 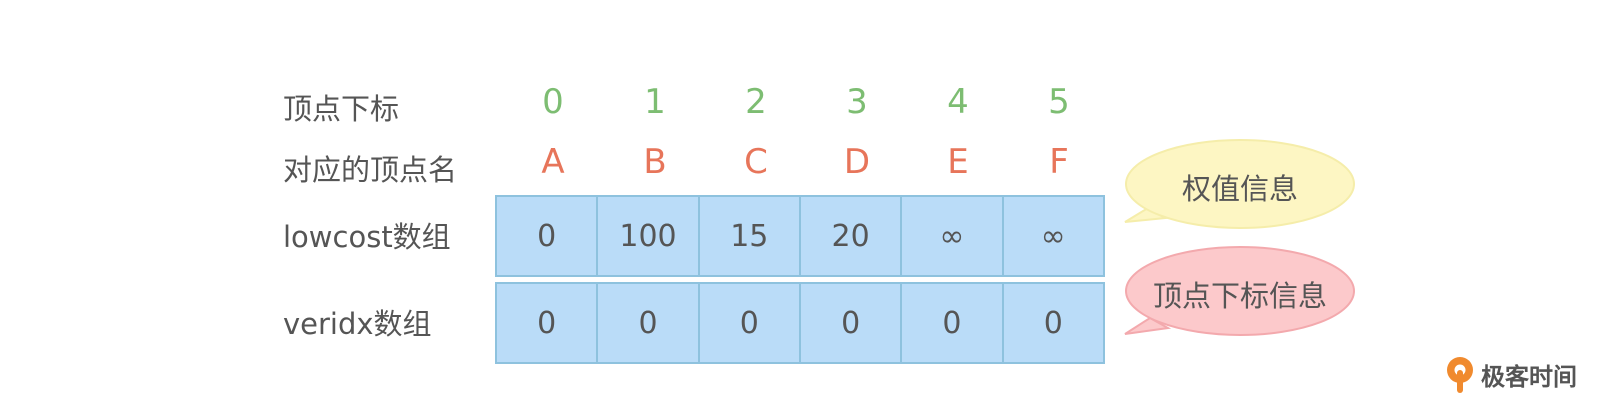 I want to click on vertex-name: E, so click(x=958, y=162).